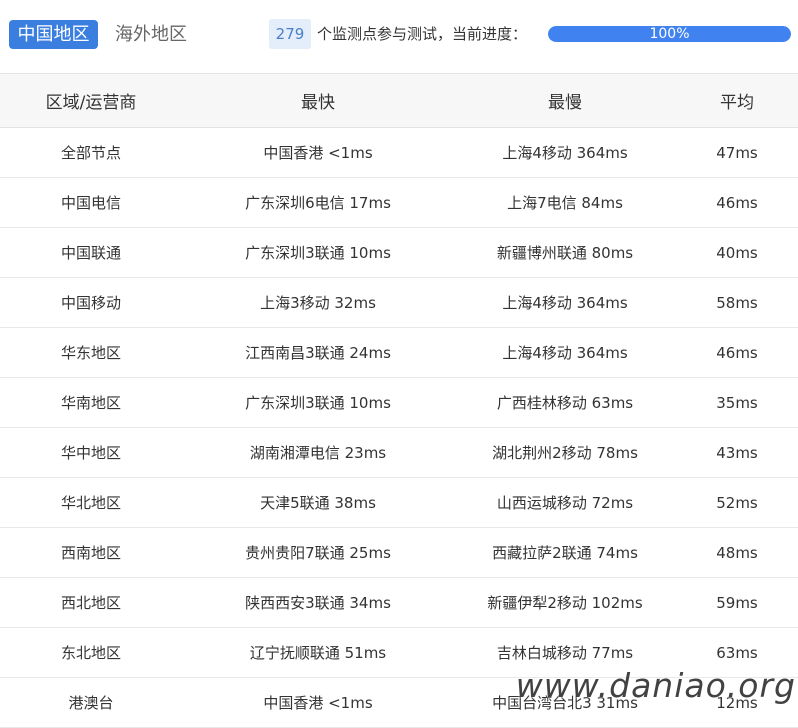  What do you see at coordinates (318, 502) in the screenshot?
I see `cell-fastest: 天津5联通 38ms` at bounding box center [318, 502].